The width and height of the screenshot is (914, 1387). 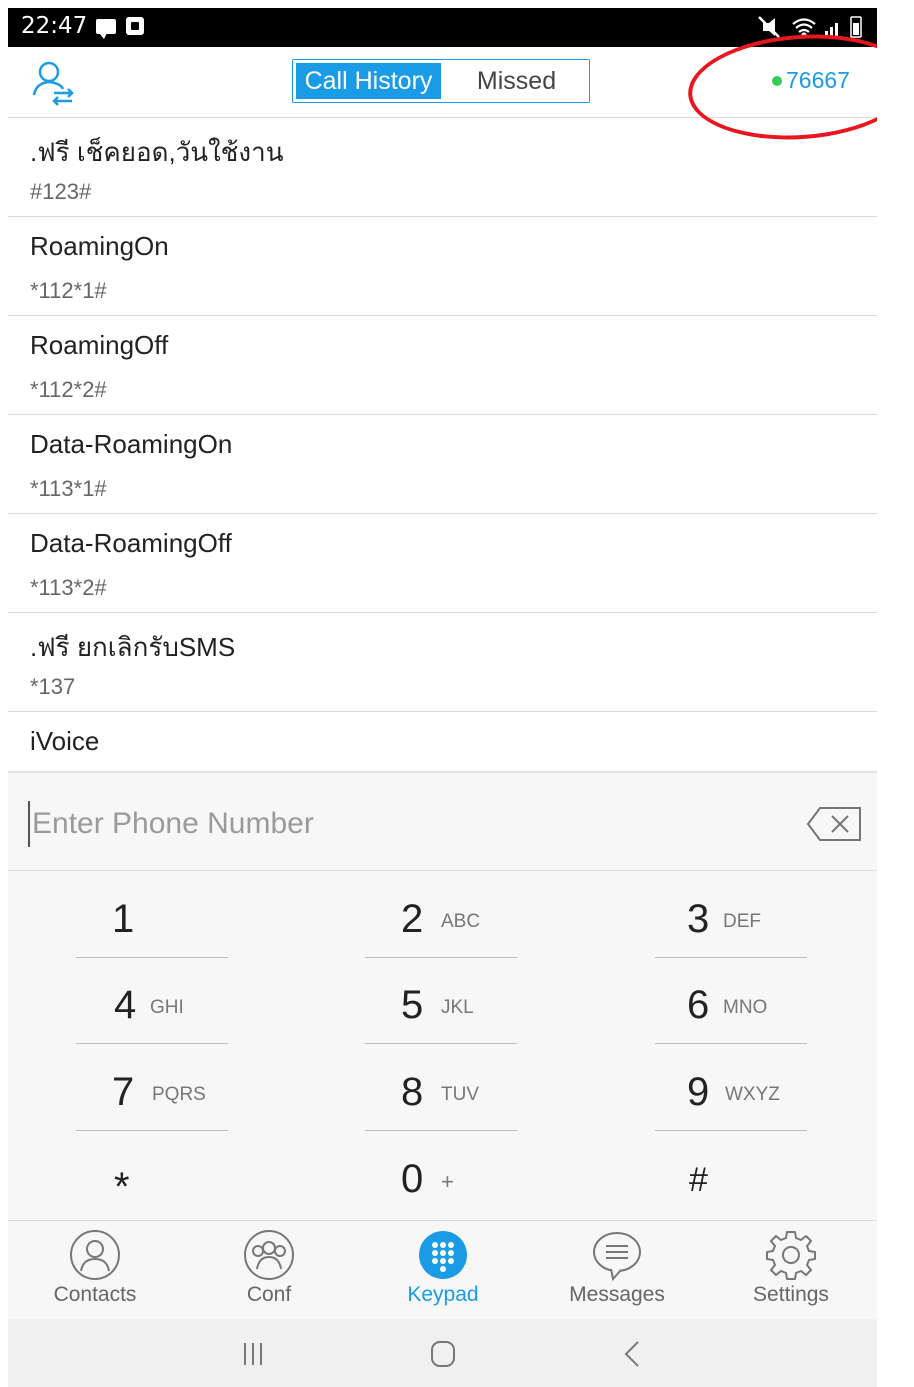 I want to click on key-digit: 7, so click(x=123, y=1092).